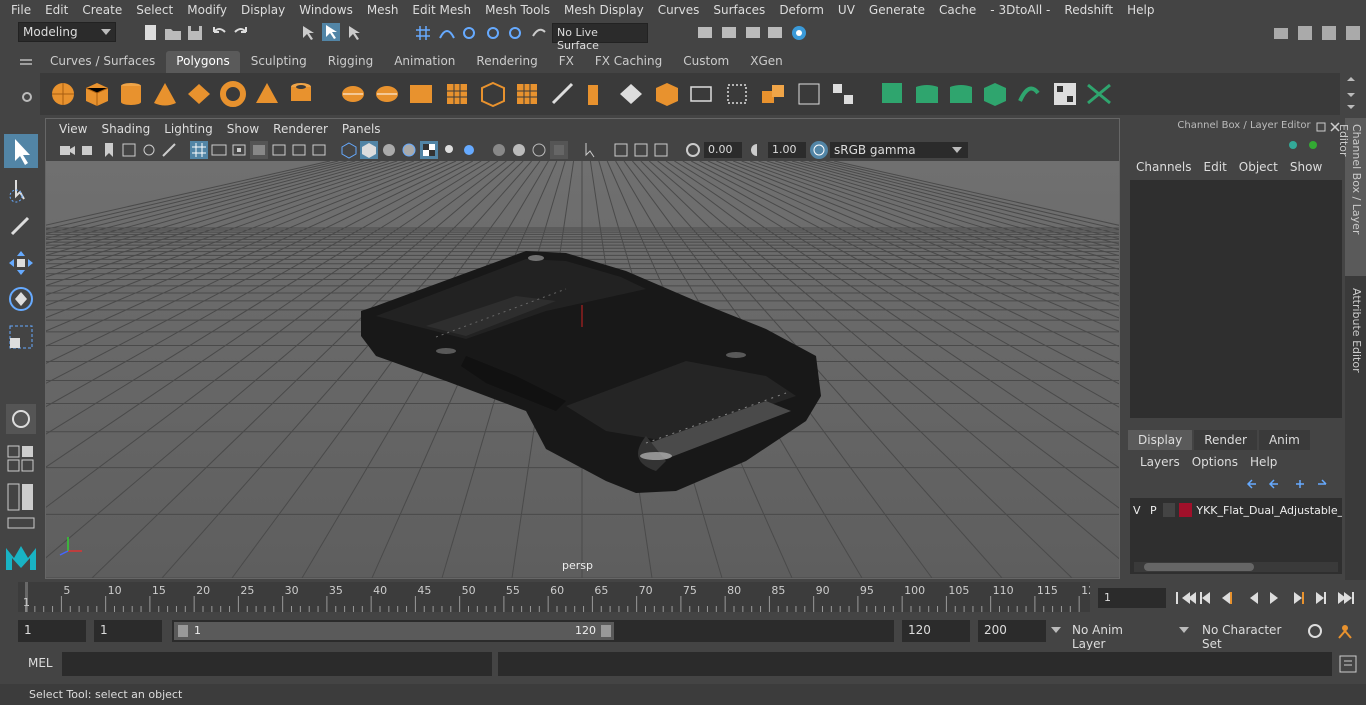 Image resolution: width=1366 pixels, height=705 pixels. What do you see at coordinates (1345, 631) in the screenshot?
I see `animation-preferences-icon` at bounding box center [1345, 631].